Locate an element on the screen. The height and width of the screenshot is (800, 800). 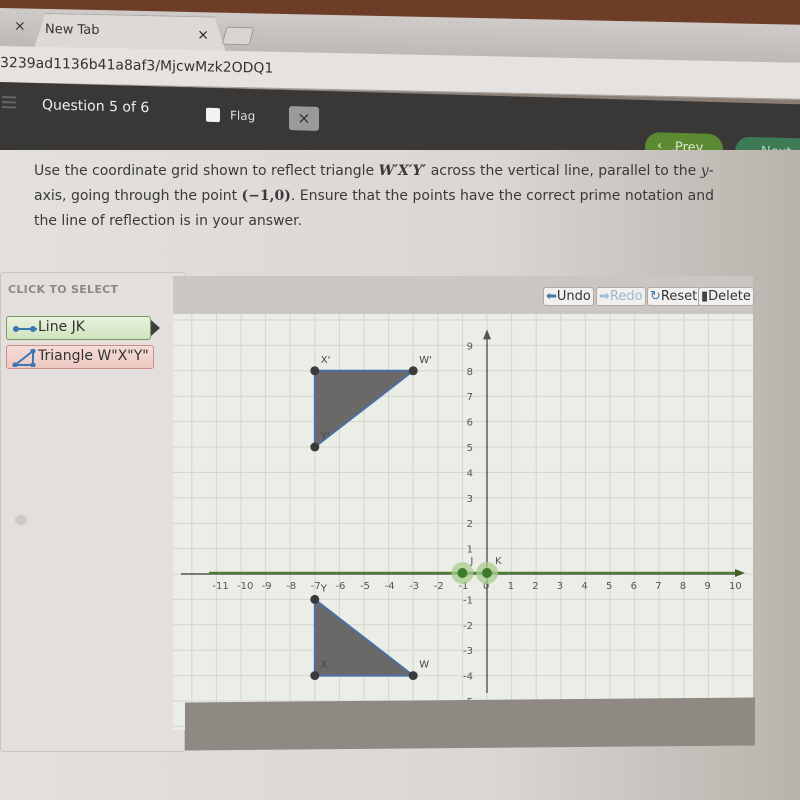
tool-triangle: Triangle W"X"Y" is located at coordinates (80, 357).